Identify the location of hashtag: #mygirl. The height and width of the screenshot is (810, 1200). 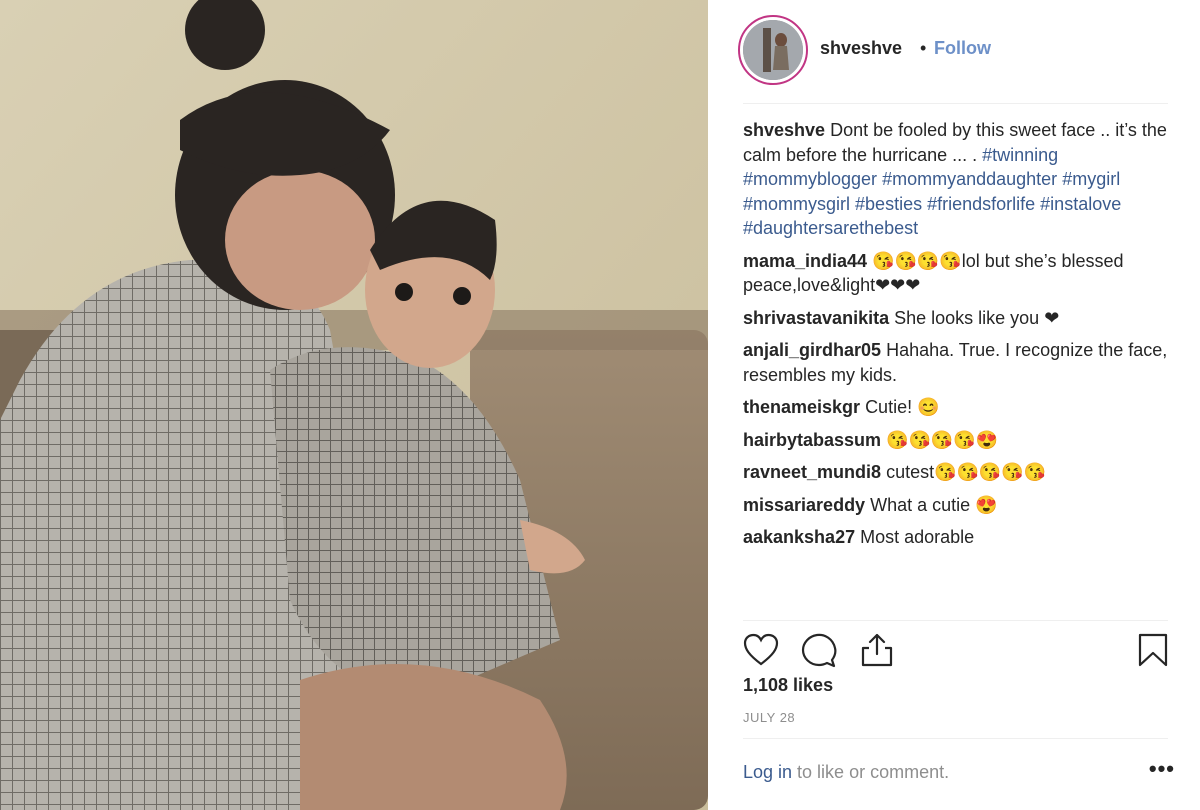
(1091, 179).